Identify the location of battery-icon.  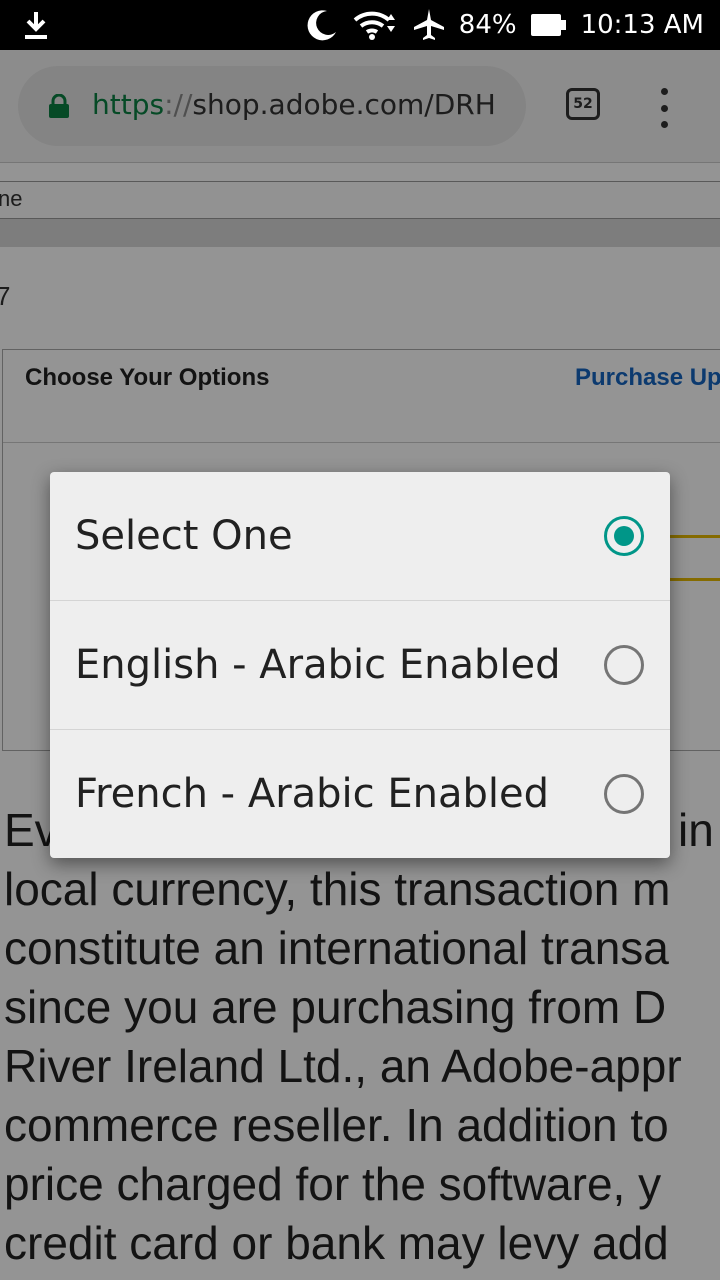
(548, 25).